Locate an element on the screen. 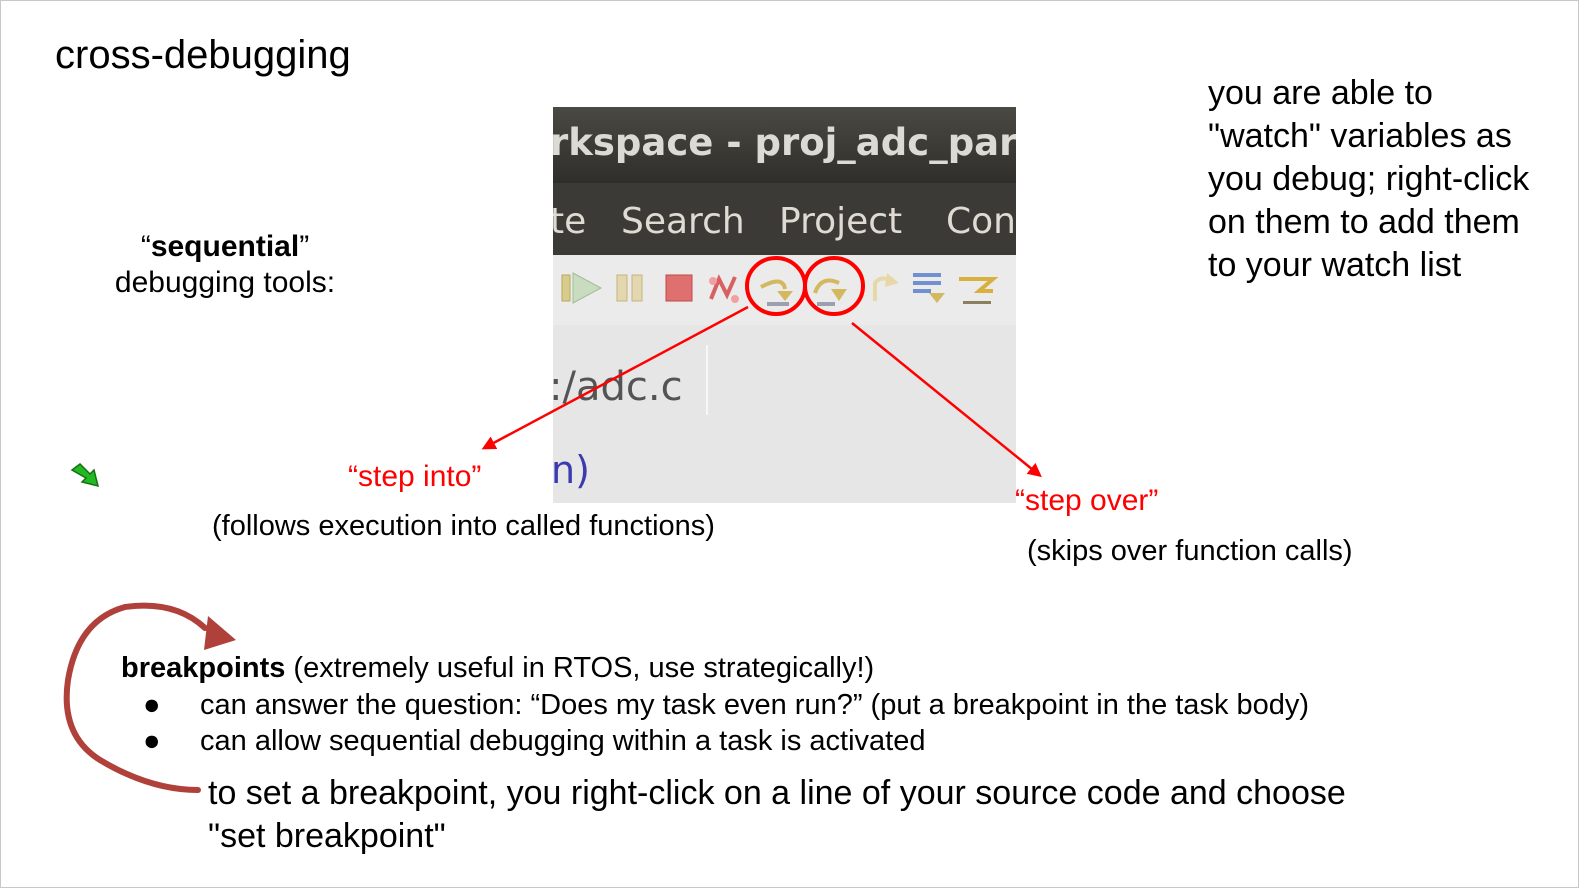 This screenshot has width=1579, height=888. editor-tab-filename: :/adc.c is located at coordinates (618, 387).